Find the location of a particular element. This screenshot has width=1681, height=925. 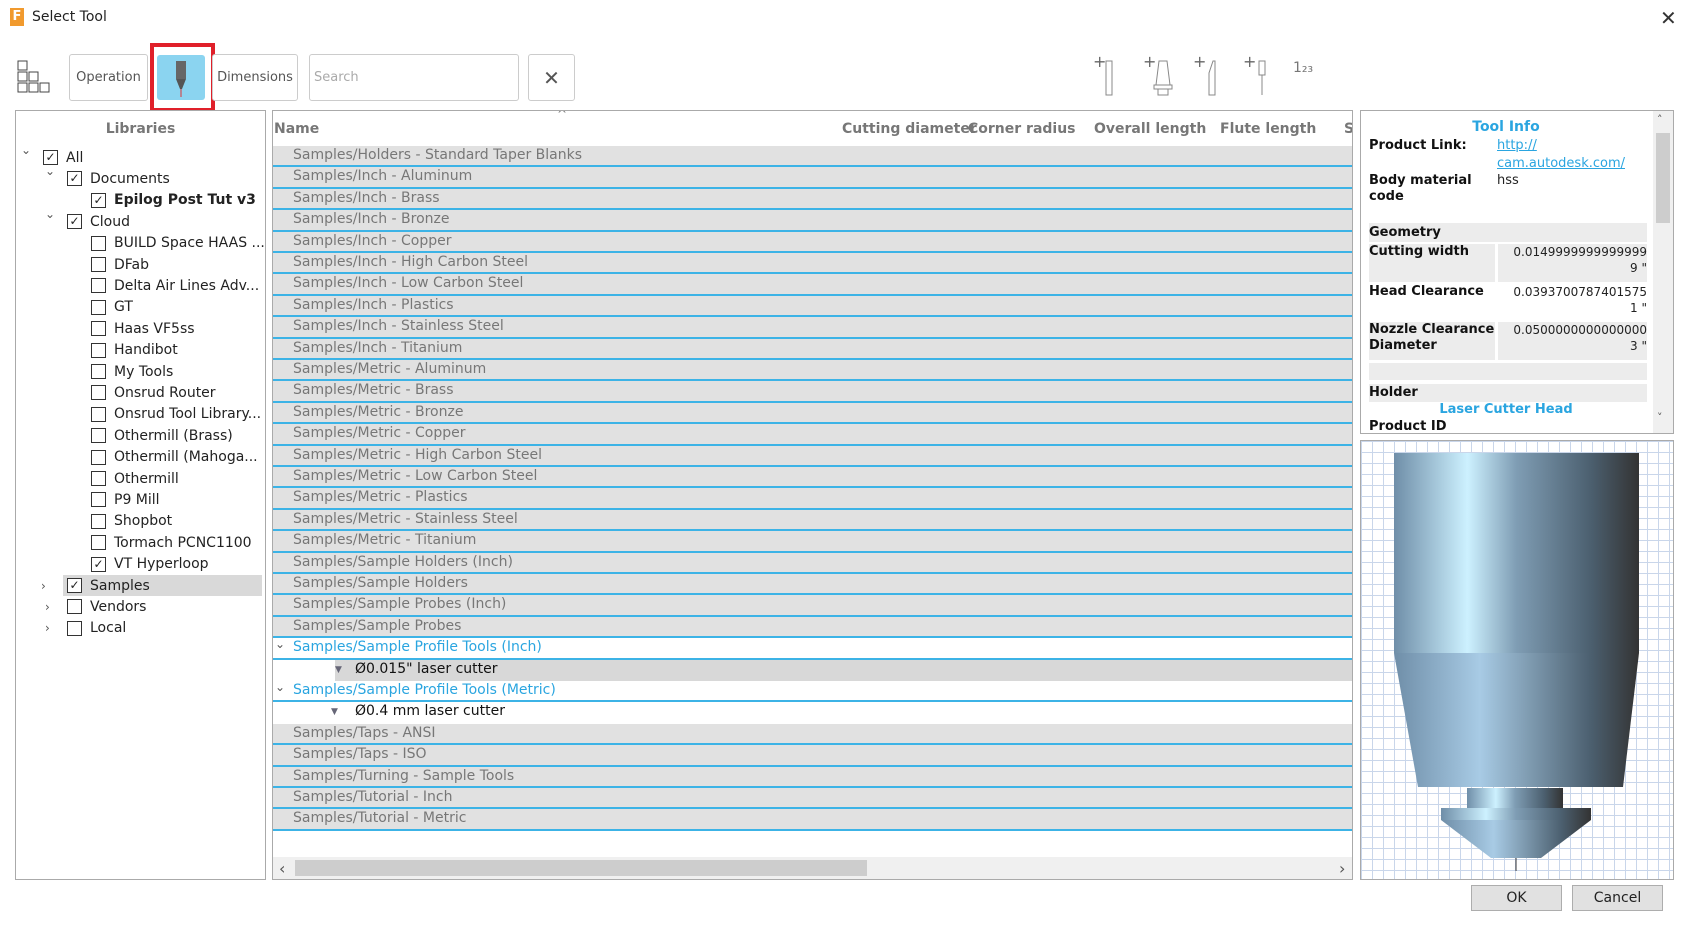

column-s: S is located at coordinates (1348, 129).